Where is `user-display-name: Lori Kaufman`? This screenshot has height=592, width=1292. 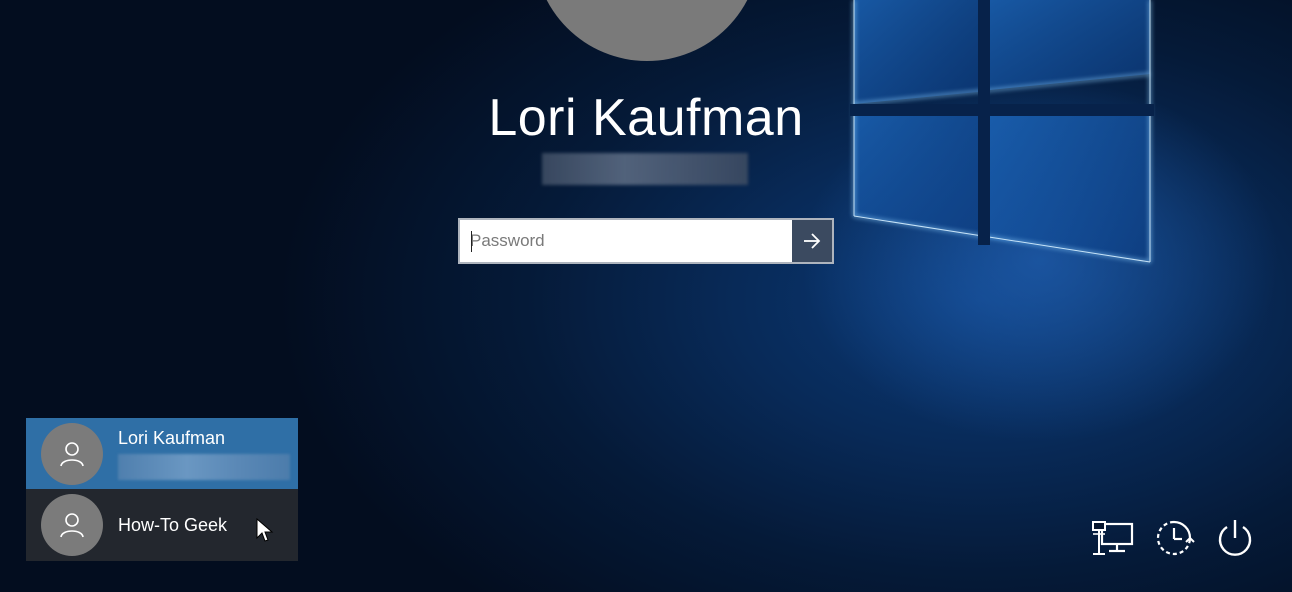
user-display-name: Lori Kaufman is located at coordinates (646, 118).